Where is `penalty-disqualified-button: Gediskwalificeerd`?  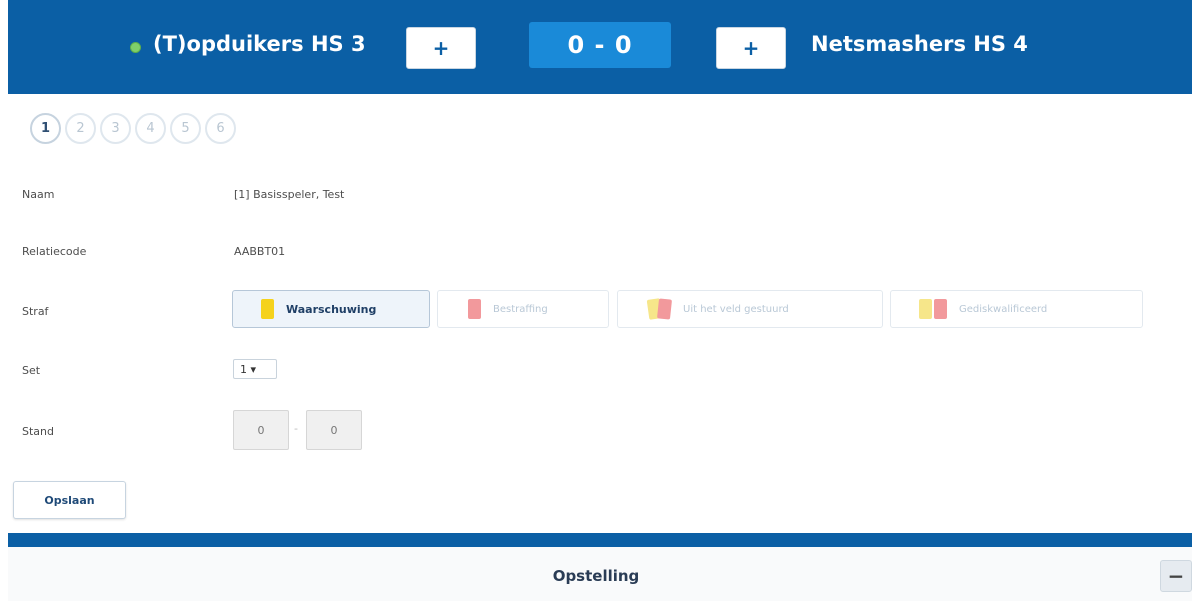
penalty-disqualified-button: Gediskwalificeerd is located at coordinates (1016, 309).